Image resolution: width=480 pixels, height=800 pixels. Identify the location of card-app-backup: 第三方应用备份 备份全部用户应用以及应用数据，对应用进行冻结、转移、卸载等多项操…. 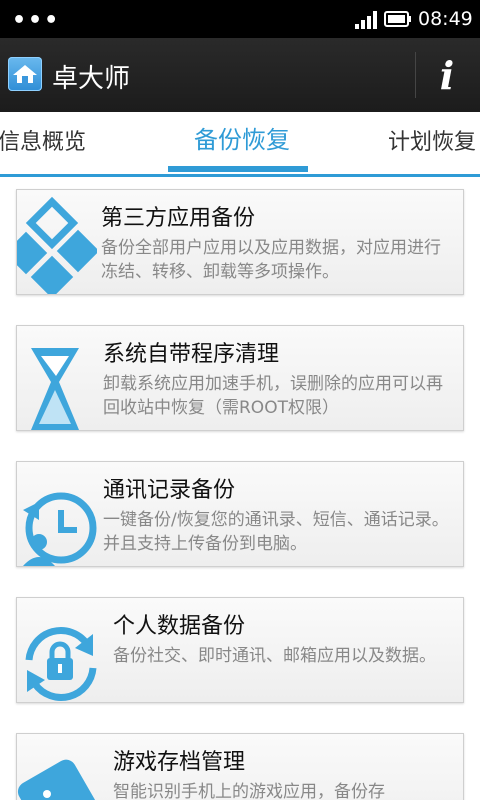
(240, 242).